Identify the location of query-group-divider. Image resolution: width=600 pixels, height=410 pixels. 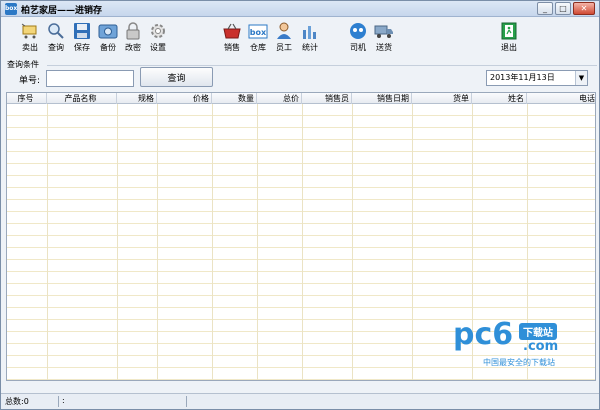
(322, 65).